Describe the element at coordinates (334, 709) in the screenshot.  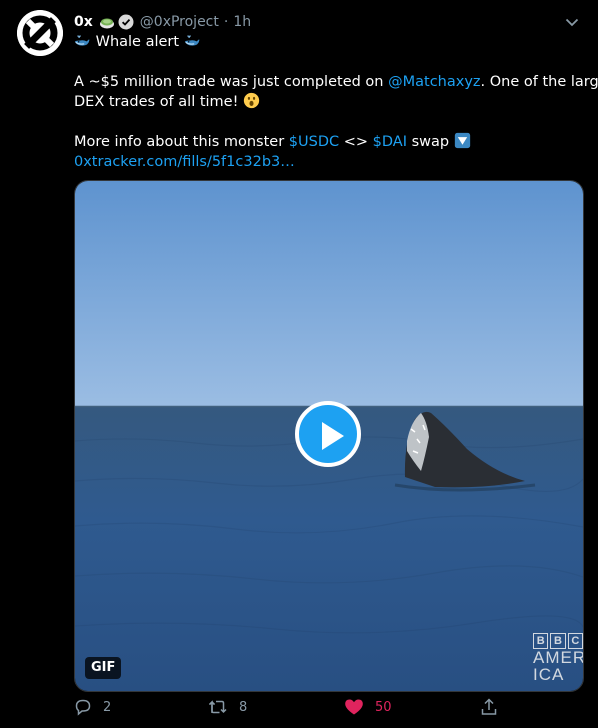
I see `tweet-actions: 2 8 50` at that location.